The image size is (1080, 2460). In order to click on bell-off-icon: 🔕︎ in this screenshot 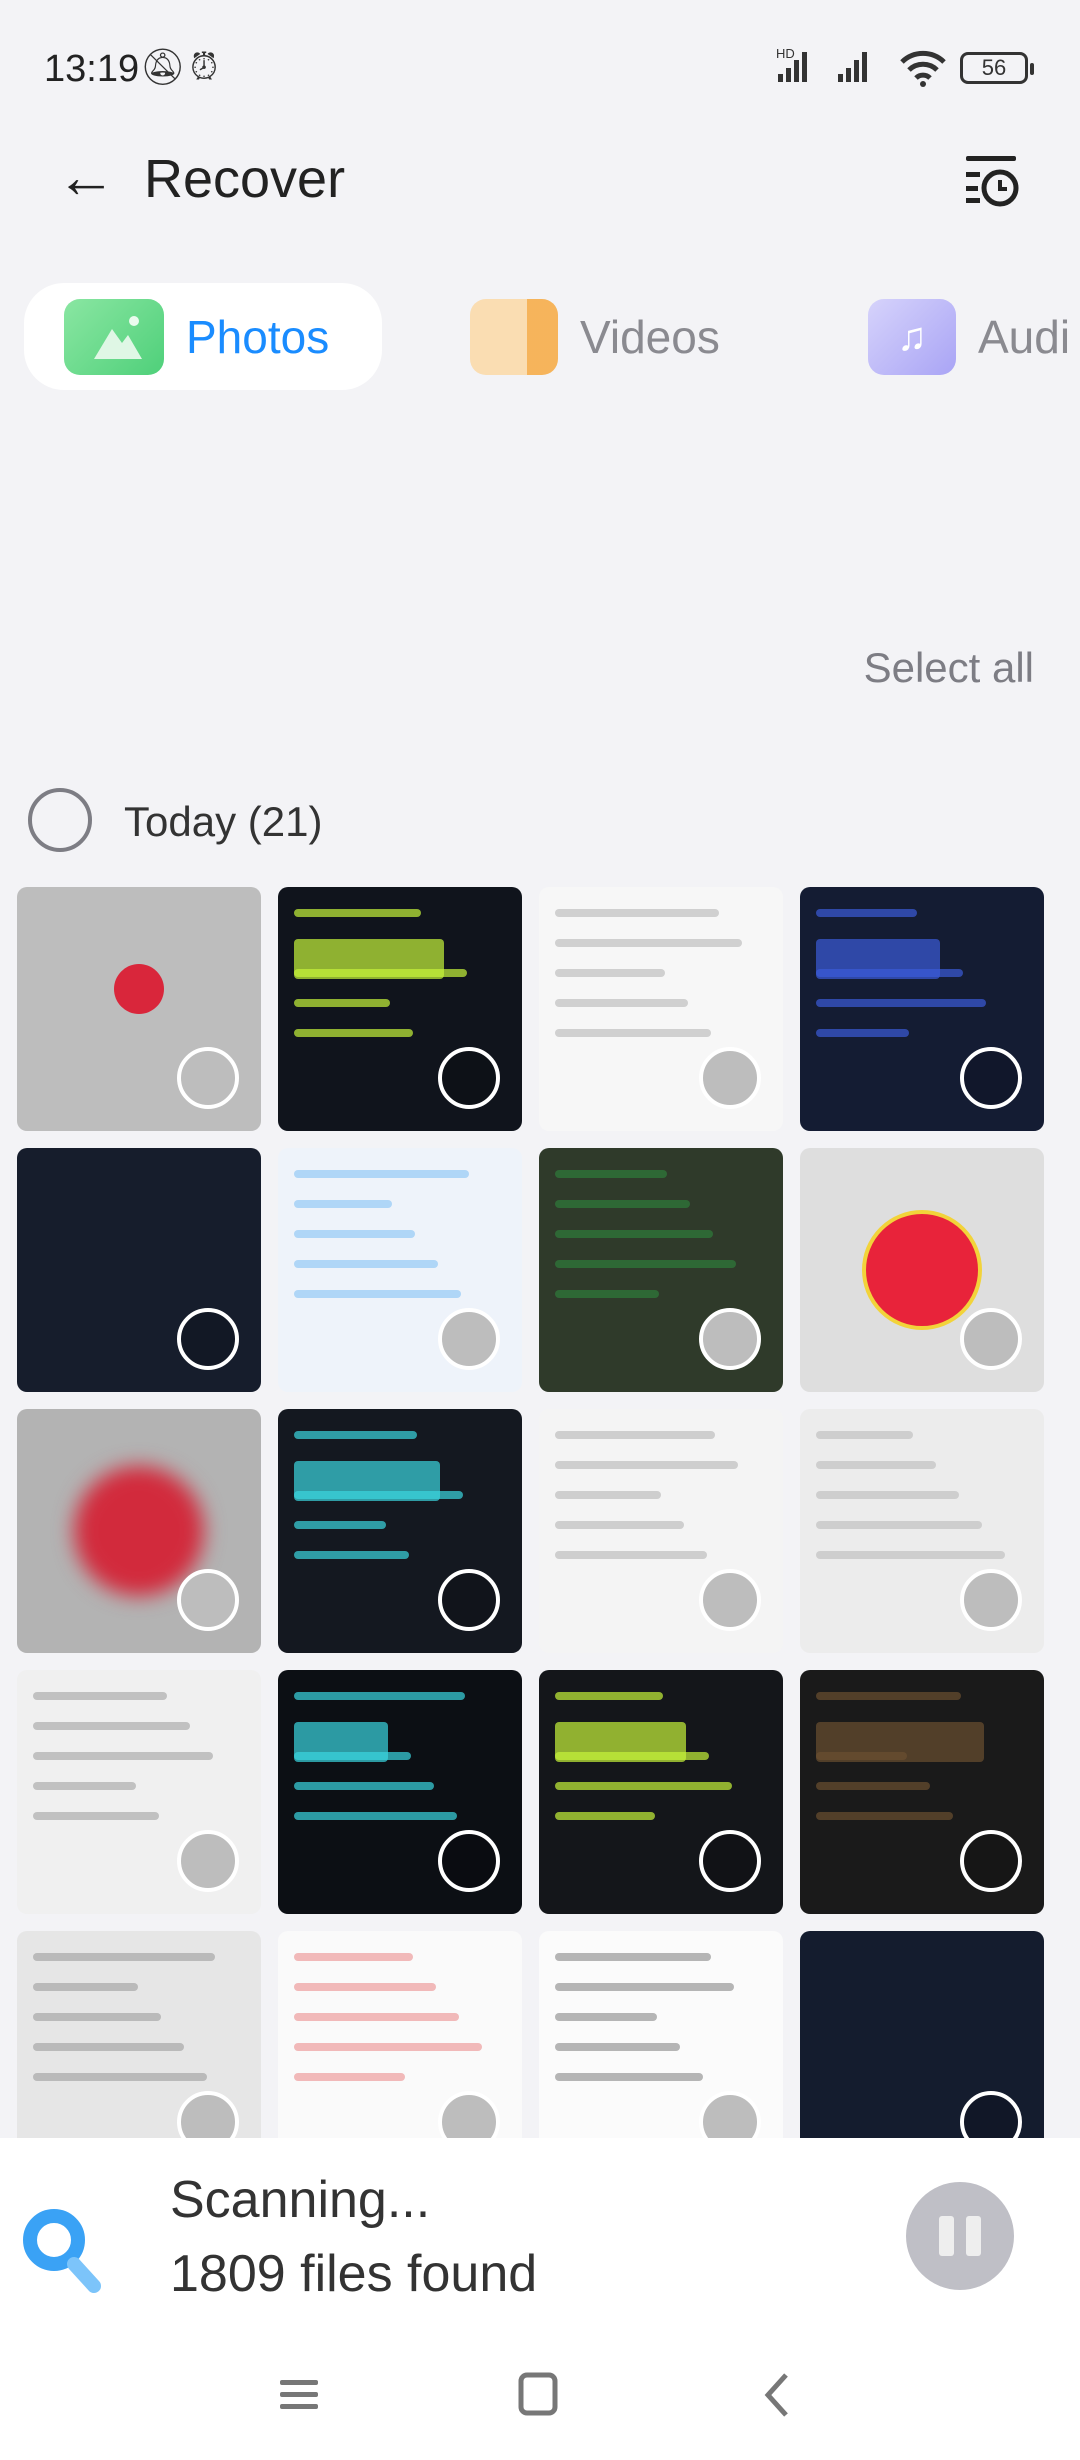, I will do `click(163, 66)`.